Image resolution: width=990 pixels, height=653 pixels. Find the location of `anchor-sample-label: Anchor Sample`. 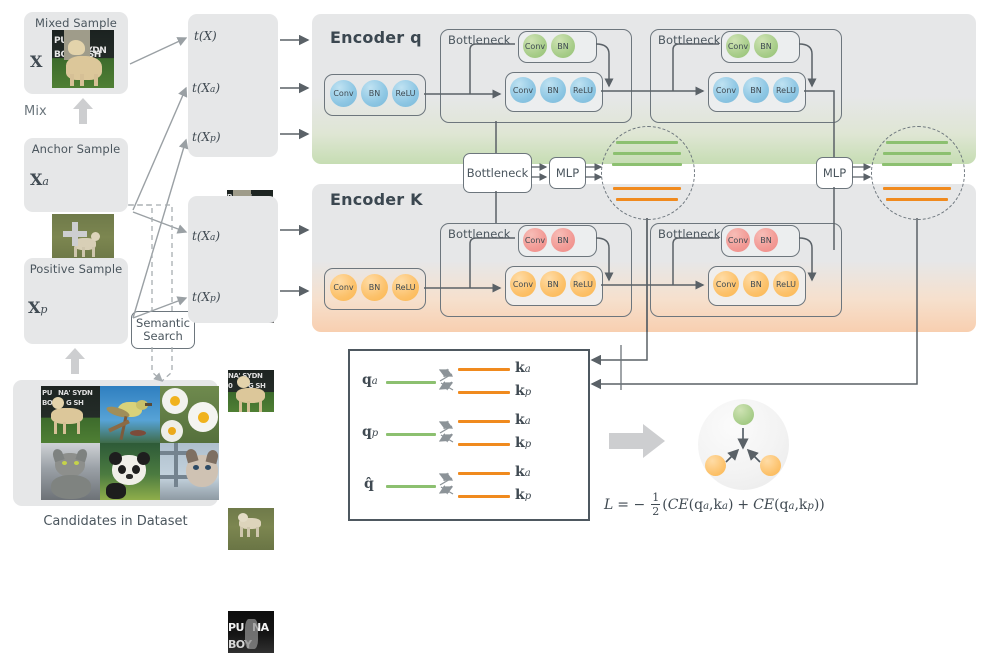

anchor-sample-label: Anchor Sample is located at coordinates (76, 149).